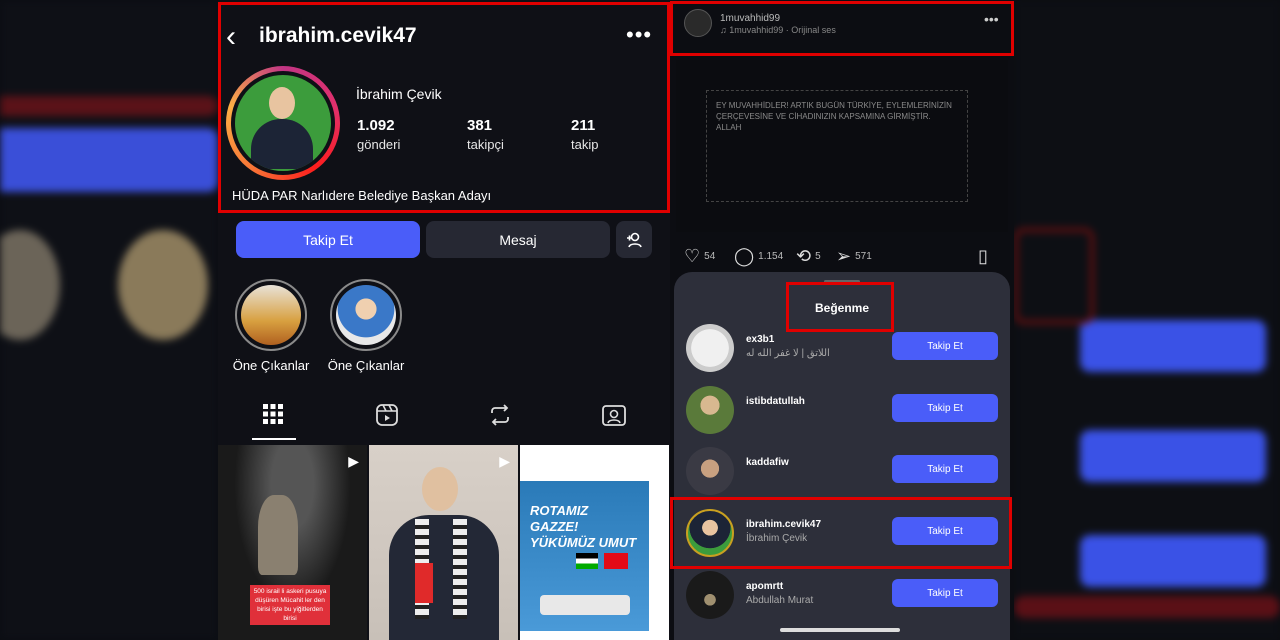 The width and height of the screenshot is (1280, 640). Describe the element at coordinates (760, 339) in the screenshot. I see `liker-username: ex3b1` at that location.